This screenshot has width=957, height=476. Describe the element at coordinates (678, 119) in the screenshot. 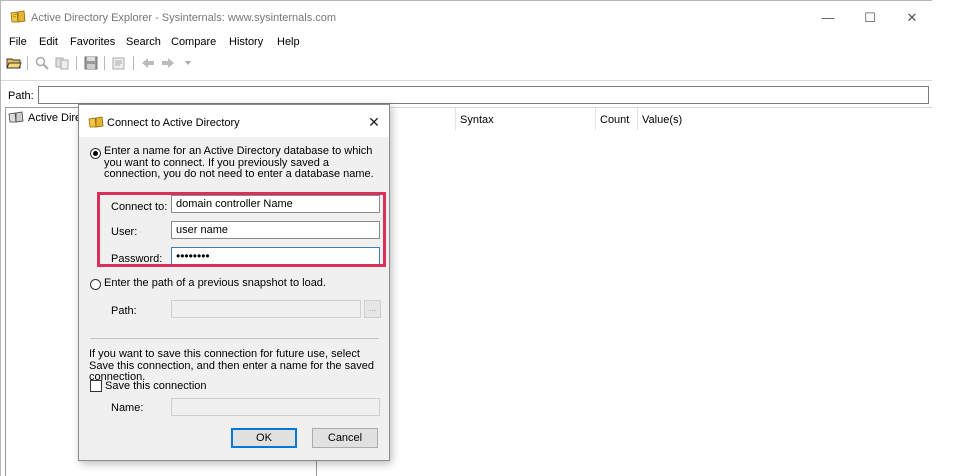

I see `column-header-values: Value(s)` at that location.